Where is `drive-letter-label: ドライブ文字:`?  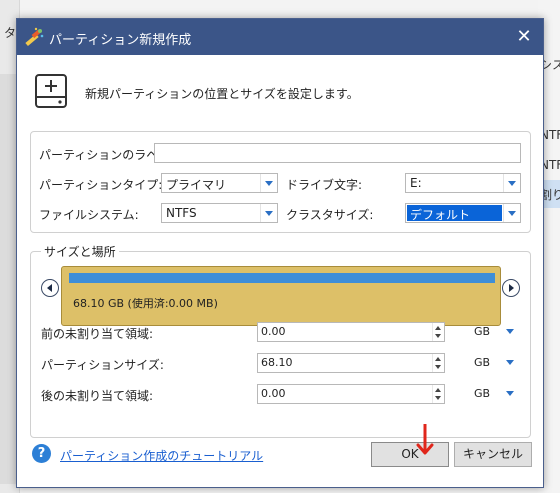
drive-letter-label: ドライブ文字: is located at coordinates (324, 185).